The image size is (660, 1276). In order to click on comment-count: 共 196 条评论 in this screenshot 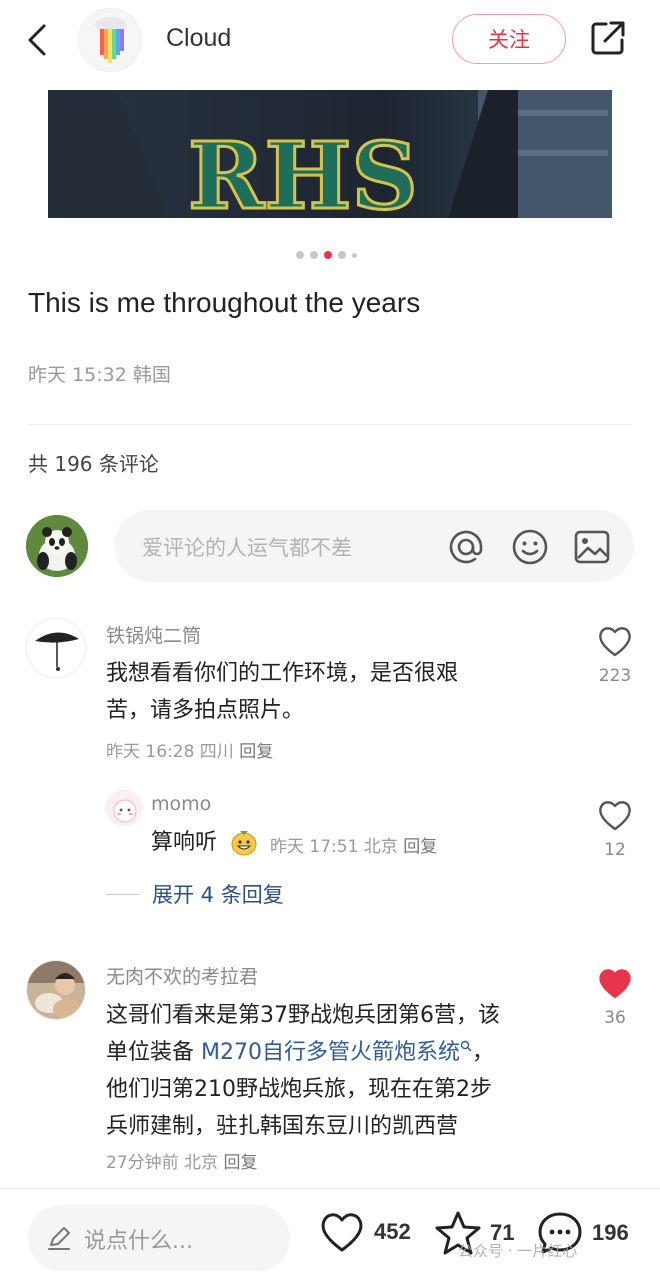, I will do `click(93, 464)`.